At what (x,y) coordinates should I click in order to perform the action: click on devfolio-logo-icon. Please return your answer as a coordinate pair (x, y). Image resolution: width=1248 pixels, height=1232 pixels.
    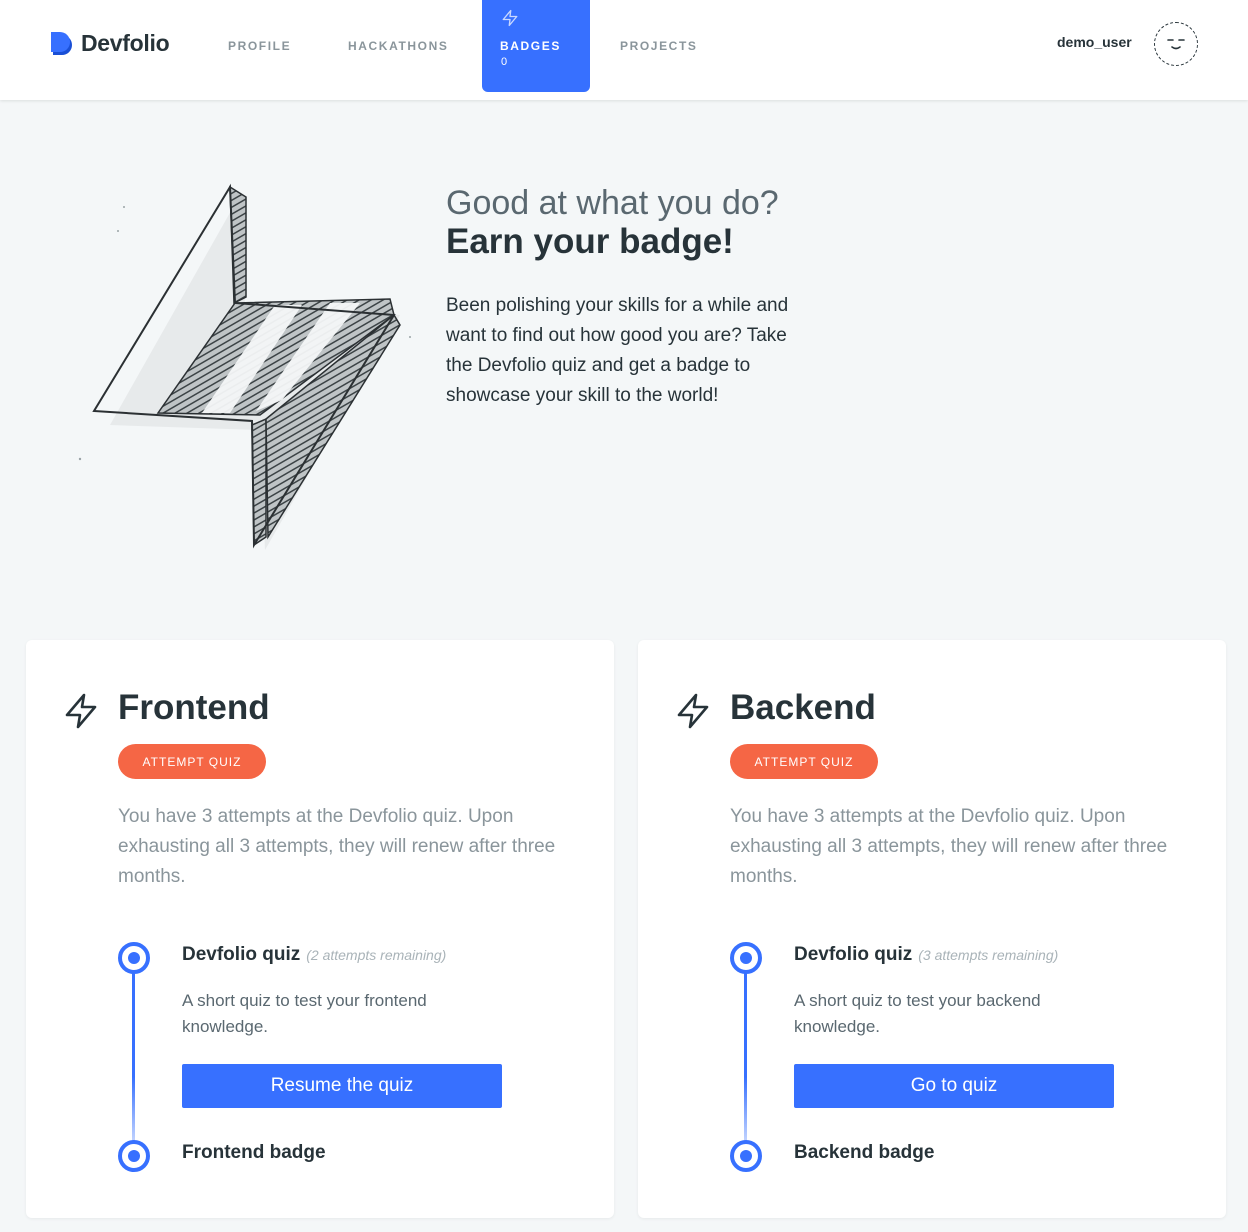
    Looking at the image, I should click on (61, 43).